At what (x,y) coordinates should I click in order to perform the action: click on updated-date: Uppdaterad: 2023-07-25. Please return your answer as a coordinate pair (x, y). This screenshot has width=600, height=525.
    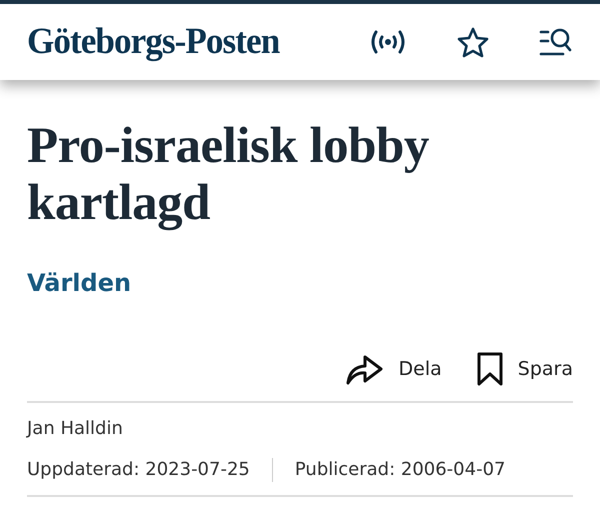
    Looking at the image, I should click on (138, 470).